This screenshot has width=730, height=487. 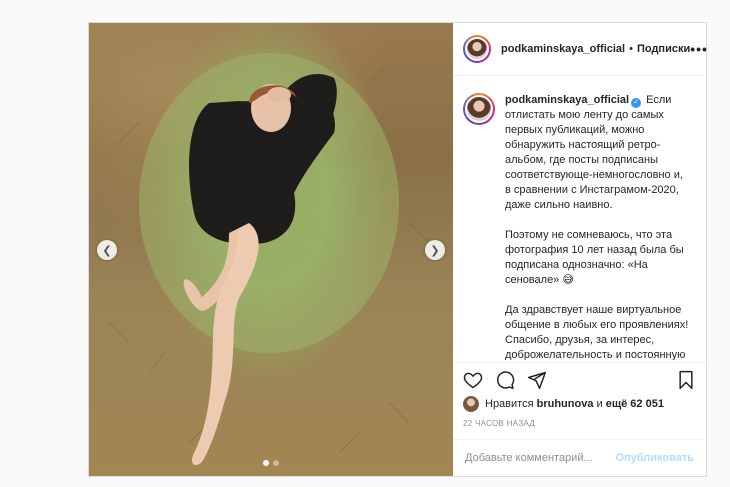 I want to click on post-timestamp: 22 ЧАСОВ НАЗАД, so click(x=499, y=423).